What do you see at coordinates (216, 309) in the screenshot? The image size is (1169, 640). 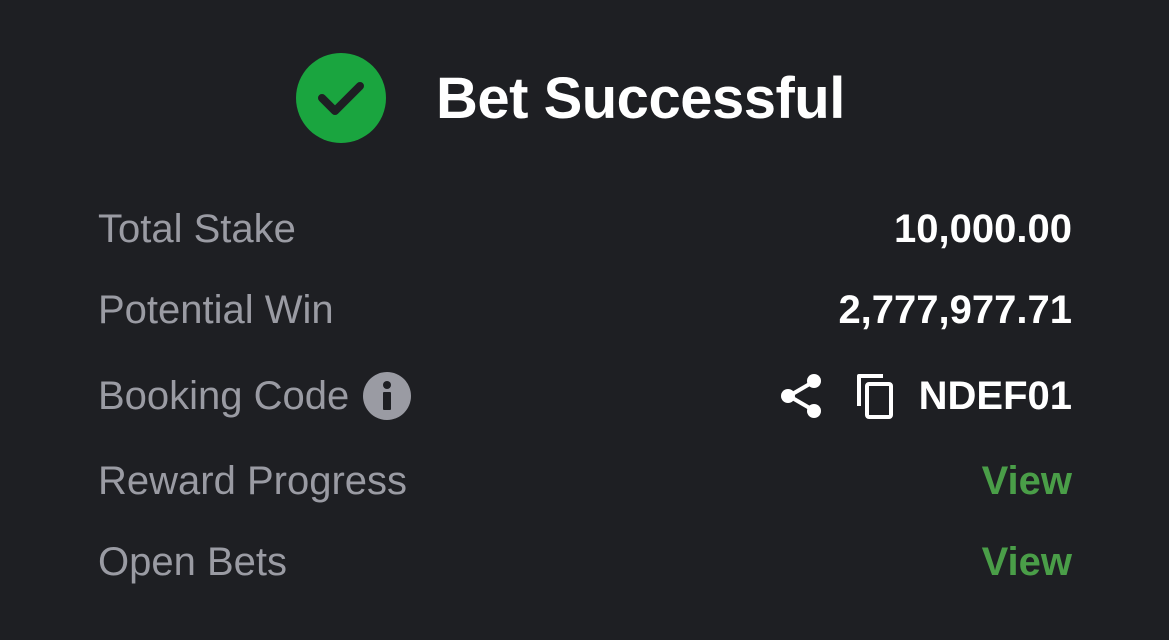 I see `potential-win-label: Potential Win` at bounding box center [216, 309].